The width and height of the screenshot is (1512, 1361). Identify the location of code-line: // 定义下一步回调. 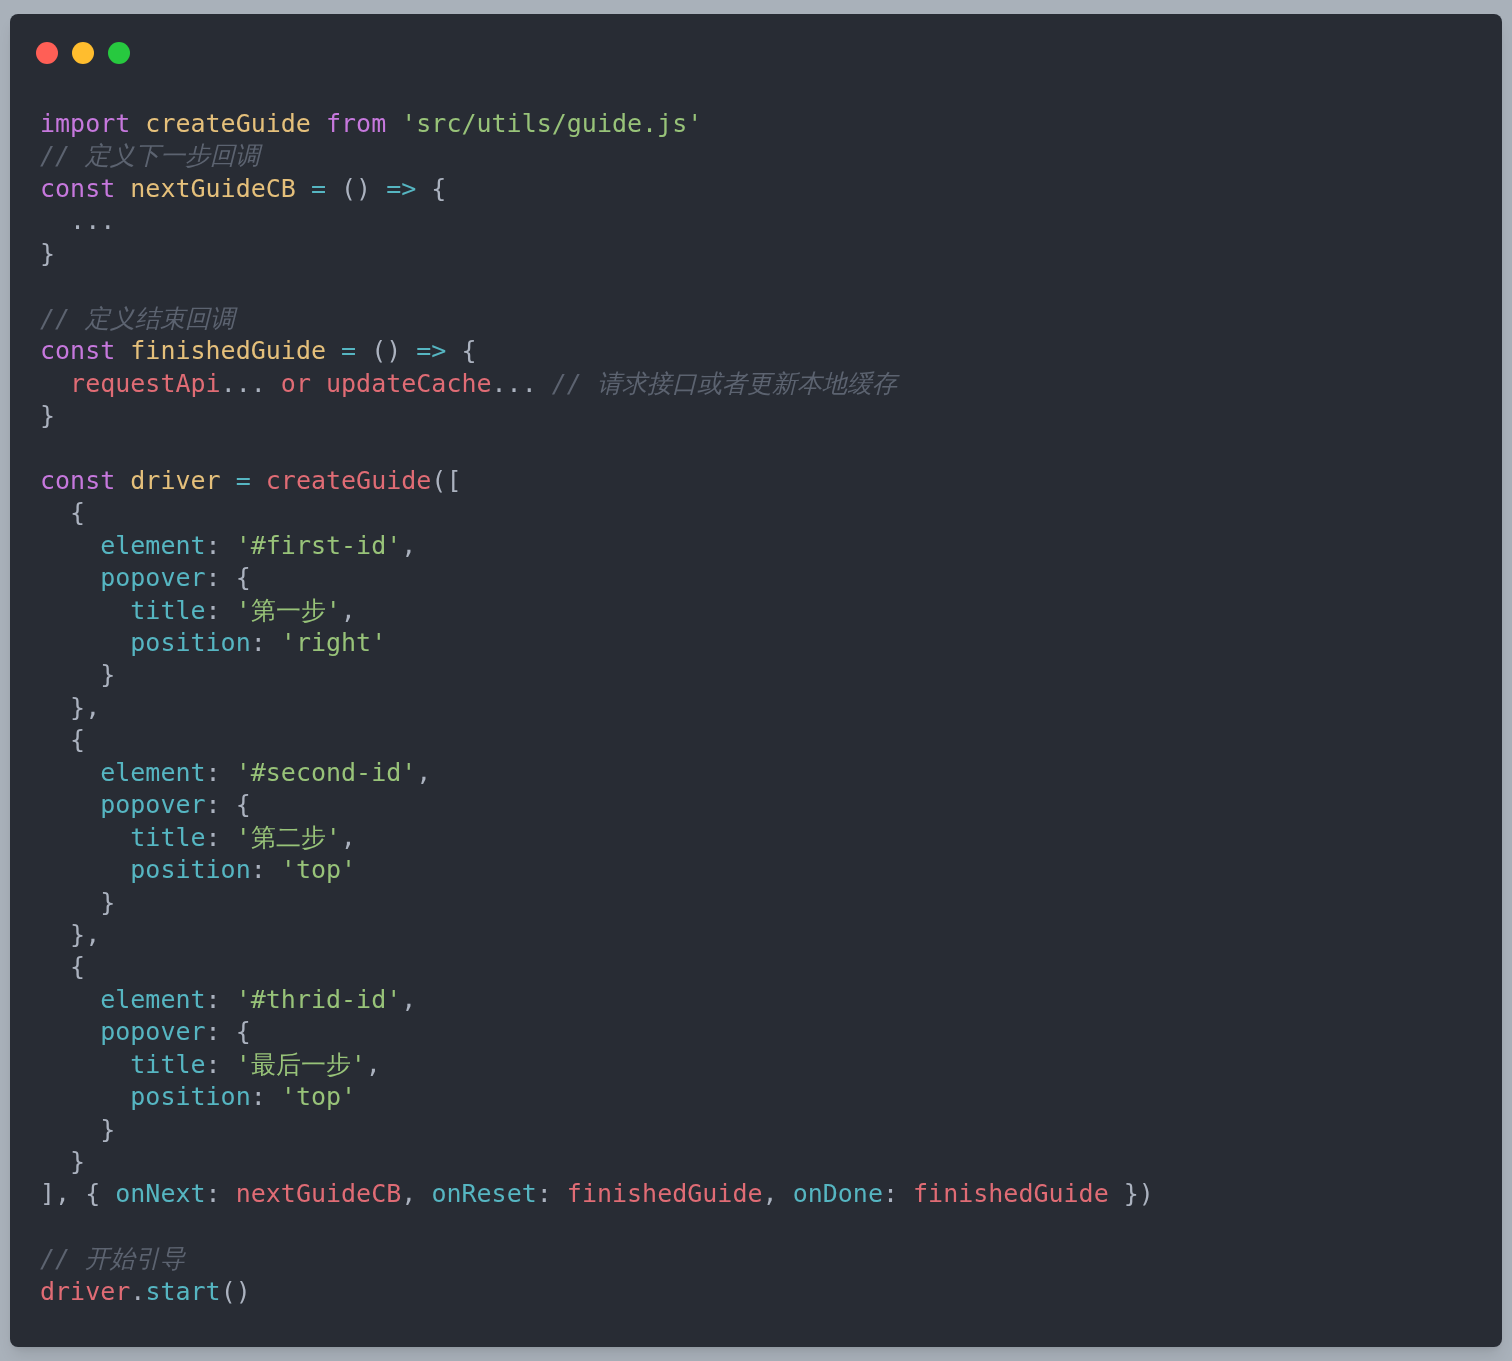
(150, 156).